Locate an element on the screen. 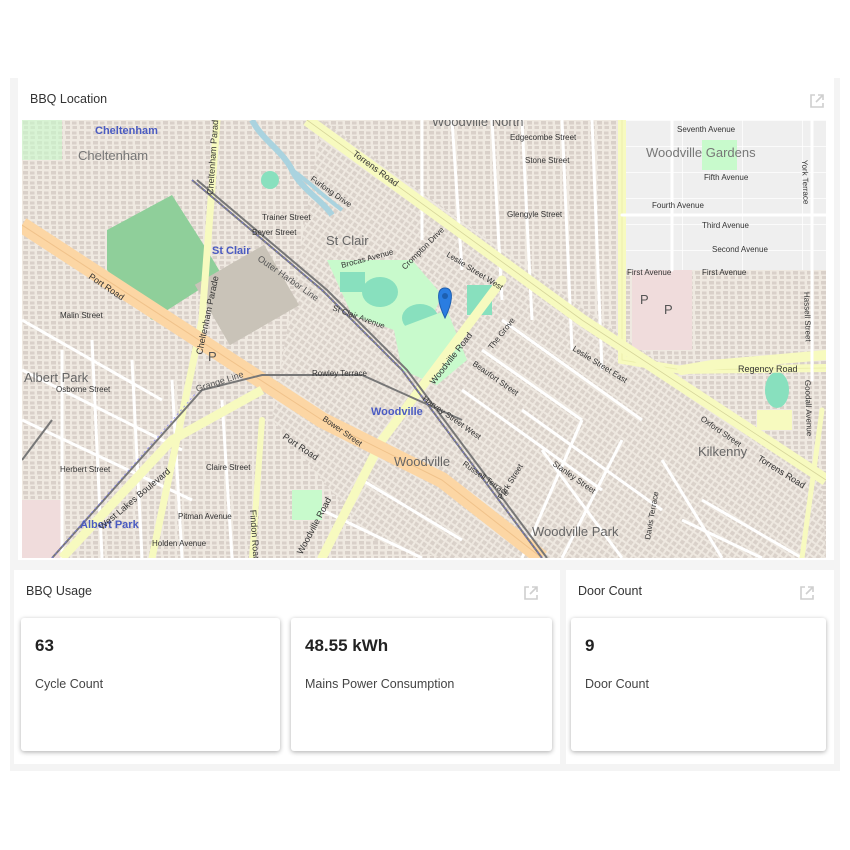 This screenshot has width=850, height=850. map-label: Third Avenue is located at coordinates (726, 225).